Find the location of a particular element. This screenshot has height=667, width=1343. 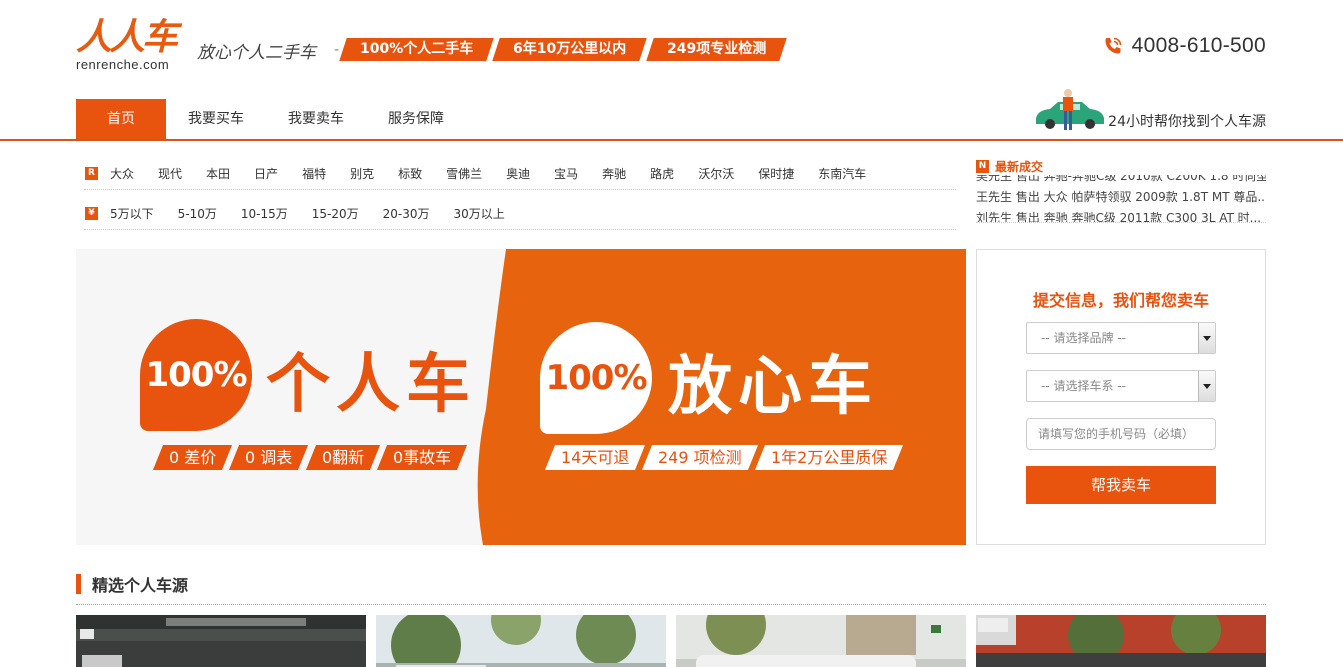

feature-pill: 14天可退 is located at coordinates (595, 457).